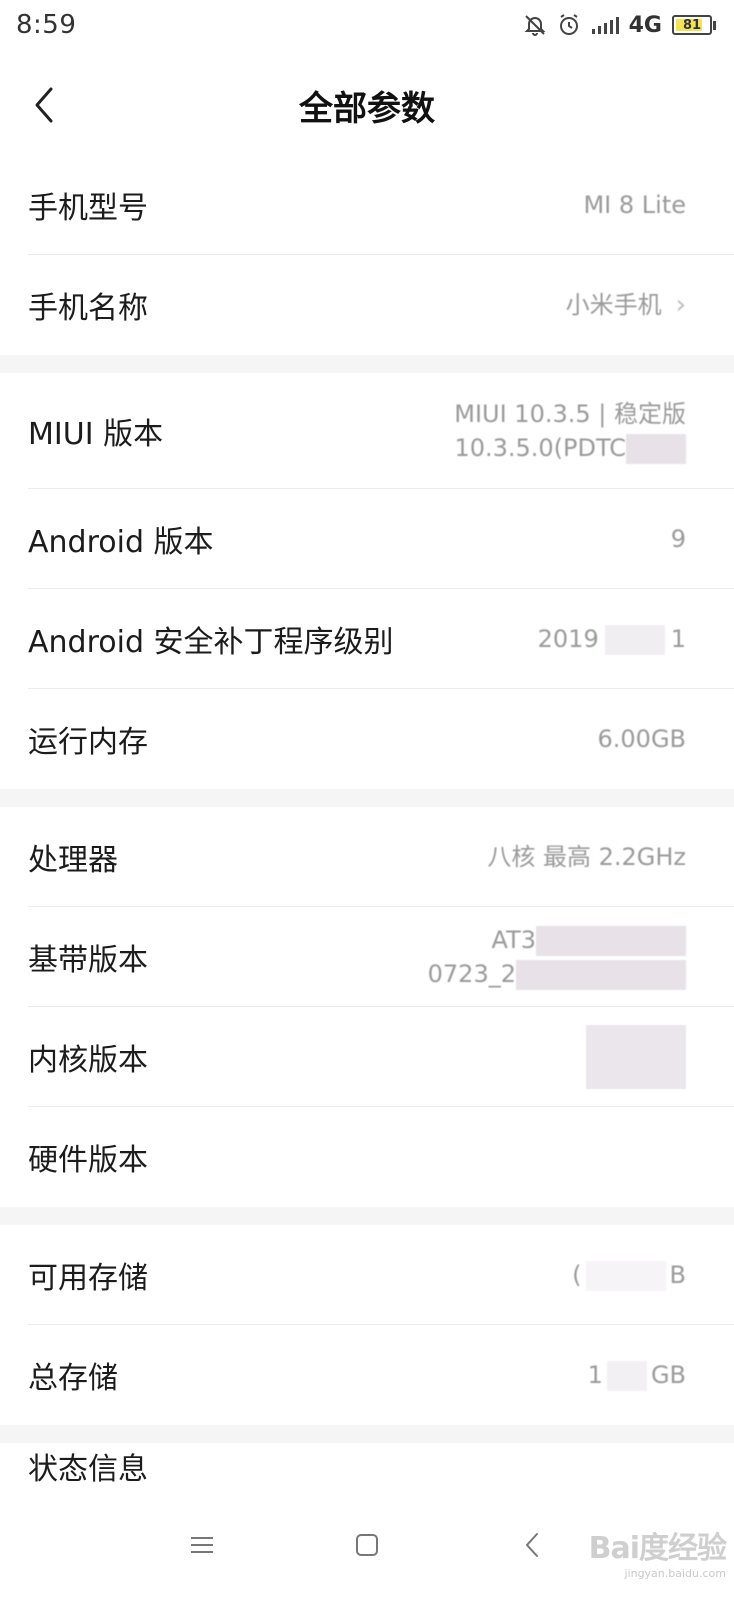  What do you see at coordinates (678, 539) in the screenshot?
I see `row-value: 9` at bounding box center [678, 539].